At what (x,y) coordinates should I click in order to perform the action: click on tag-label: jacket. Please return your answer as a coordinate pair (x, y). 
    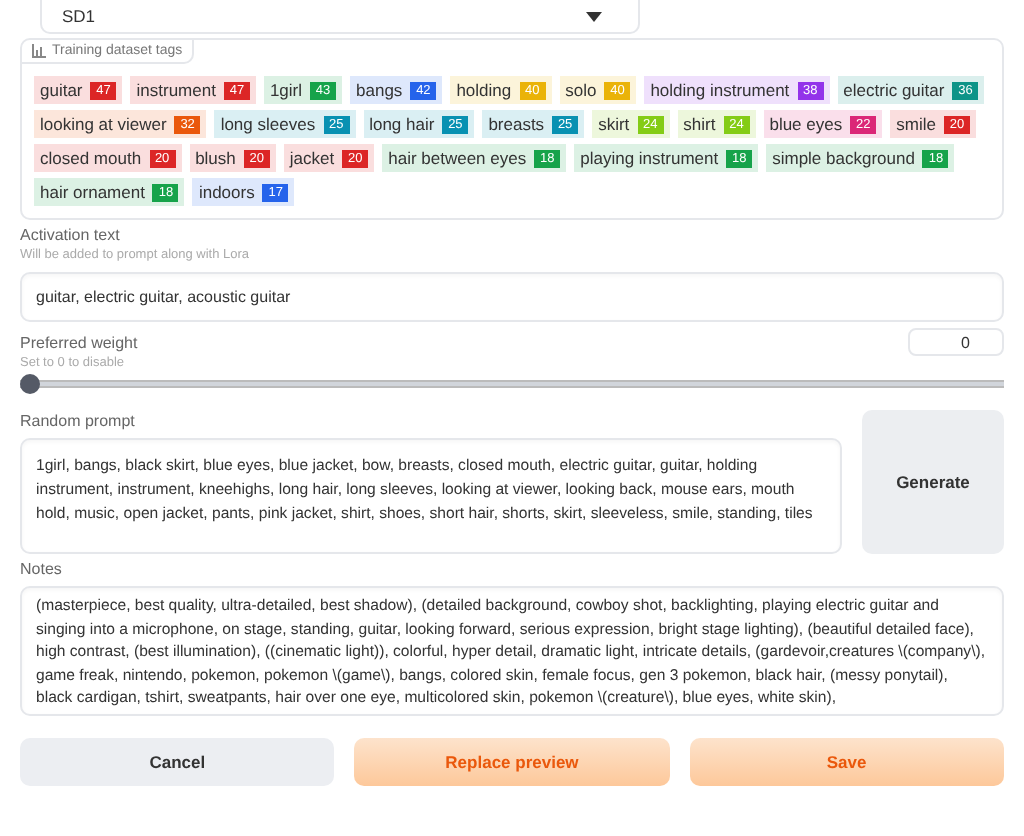
    Looking at the image, I should click on (312, 158).